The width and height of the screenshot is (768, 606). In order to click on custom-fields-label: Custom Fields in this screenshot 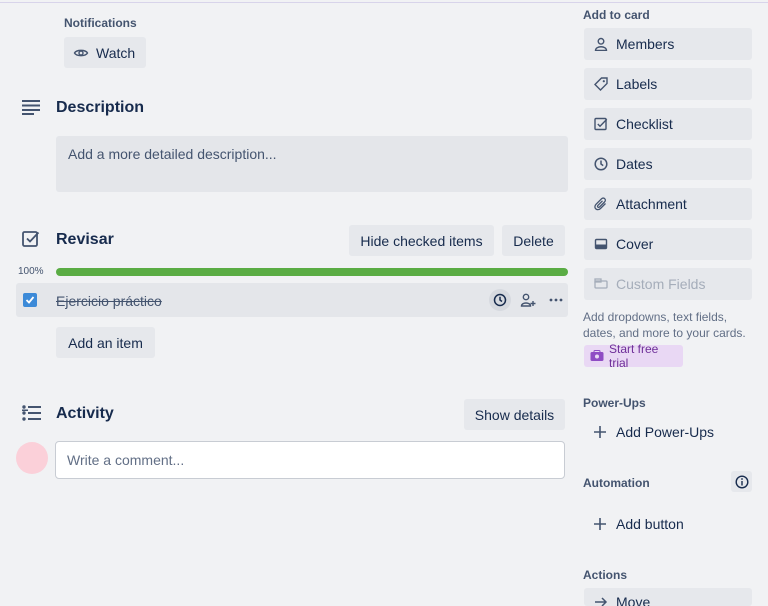, I will do `click(661, 284)`.